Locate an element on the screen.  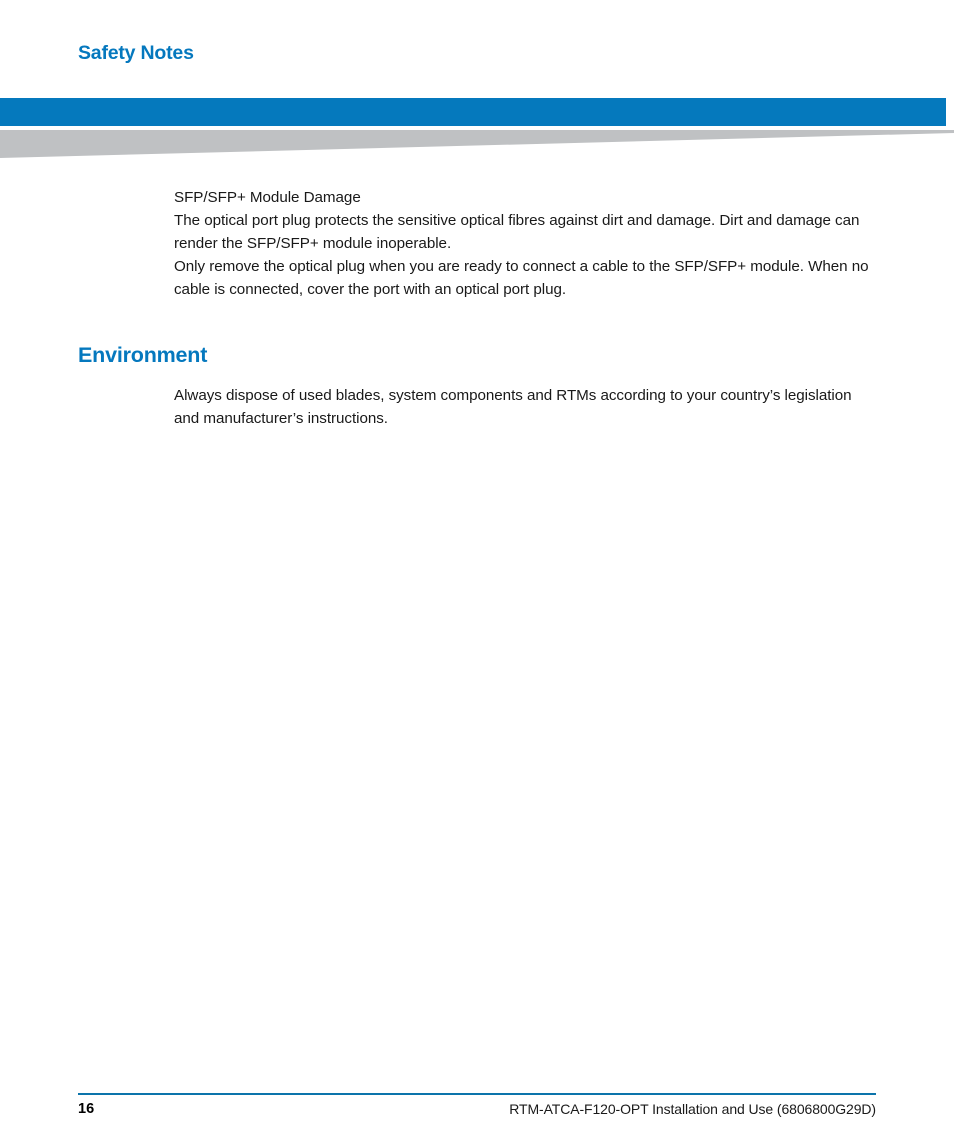
gray-wedge-shape is located at coordinates (477, 144).